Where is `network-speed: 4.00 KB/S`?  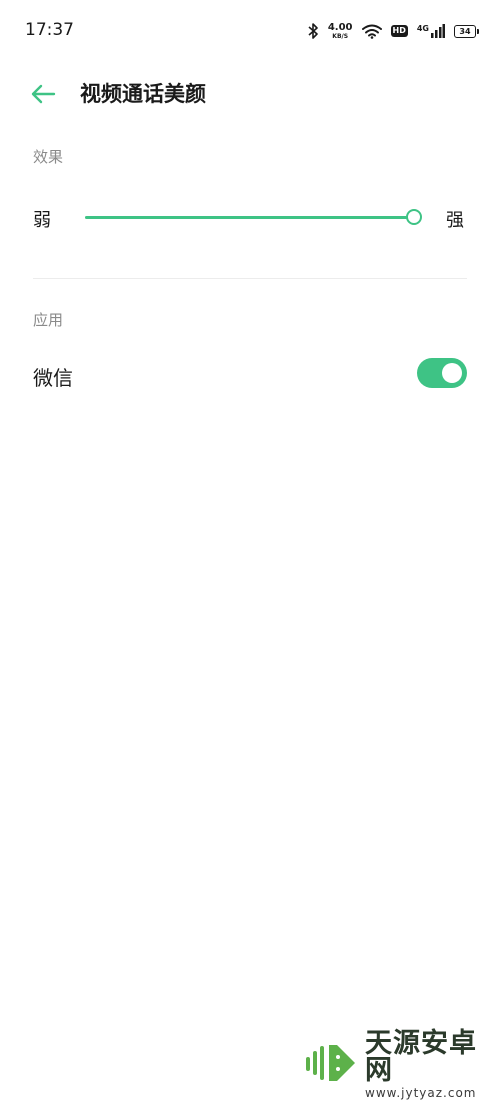
network-speed: 4.00 KB/S is located at coordinates (340, 30).